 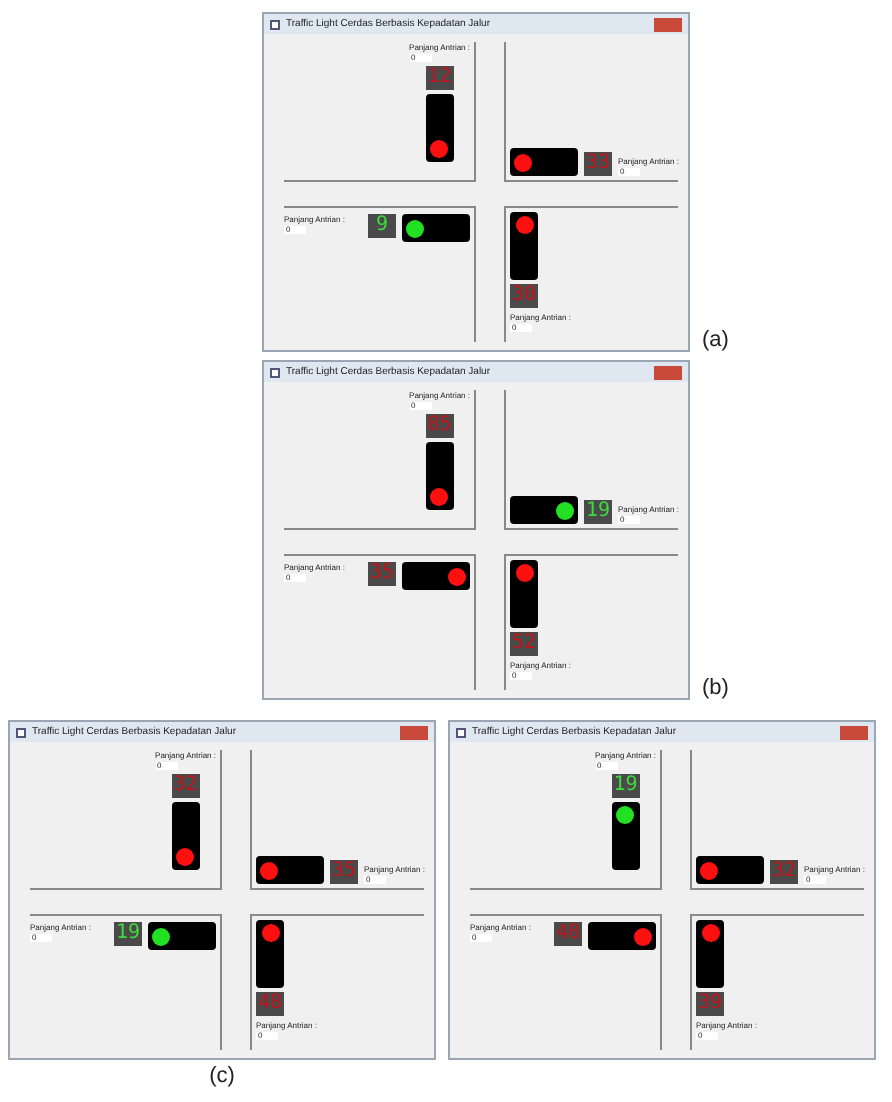 What do you see at coordinates (715, 340) in the screenshot?
I see `figure-caption: (a)` at bounding box center [715, 340].